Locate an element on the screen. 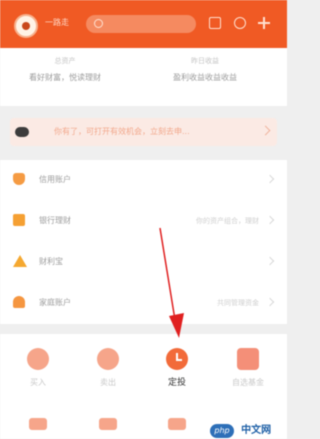  site-watermark: php 中文网 is located at coordinates (241, 429).